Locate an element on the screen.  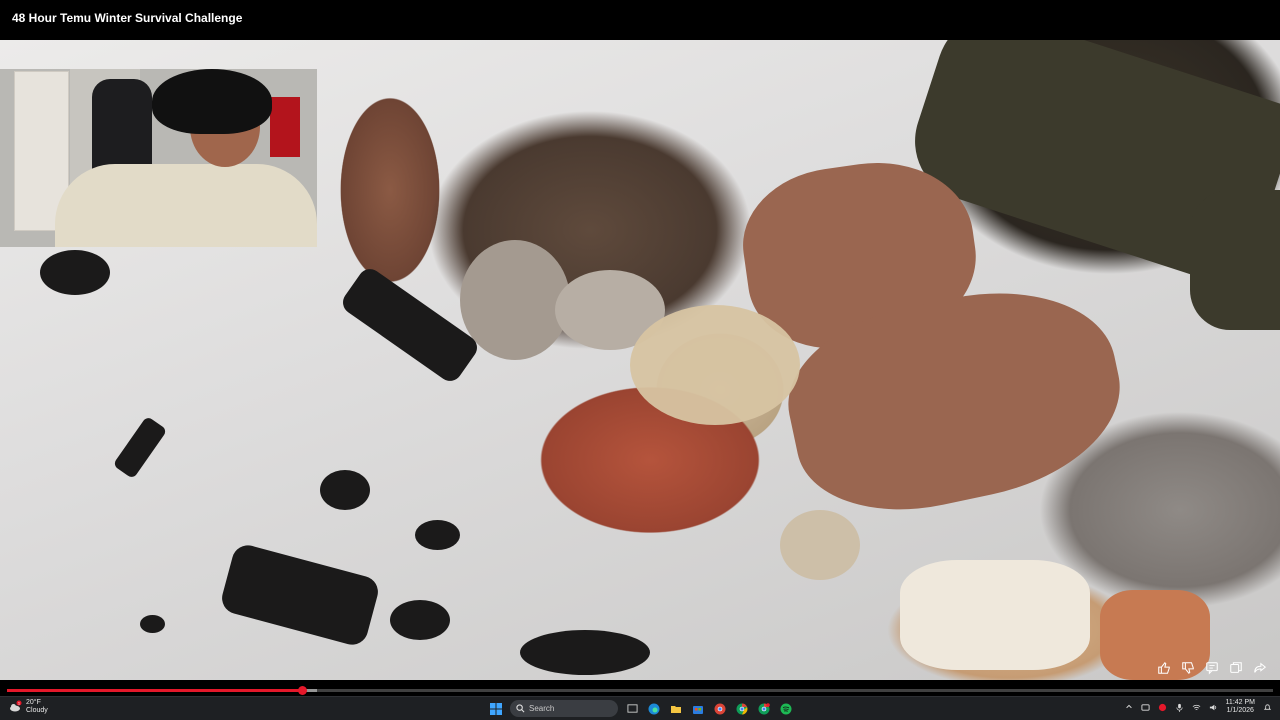
clock: 11:42 PM 1/1/2026 is located at coordinates (1240, 707).